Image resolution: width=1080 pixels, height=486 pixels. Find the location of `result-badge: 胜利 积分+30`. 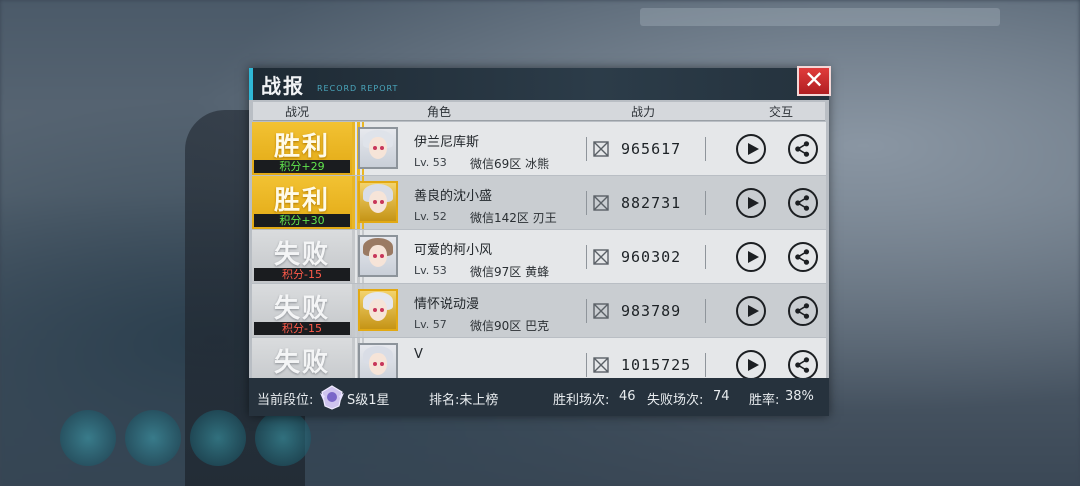

result-badge: 胜利 积分+30 is located at coordinates (302, 202).